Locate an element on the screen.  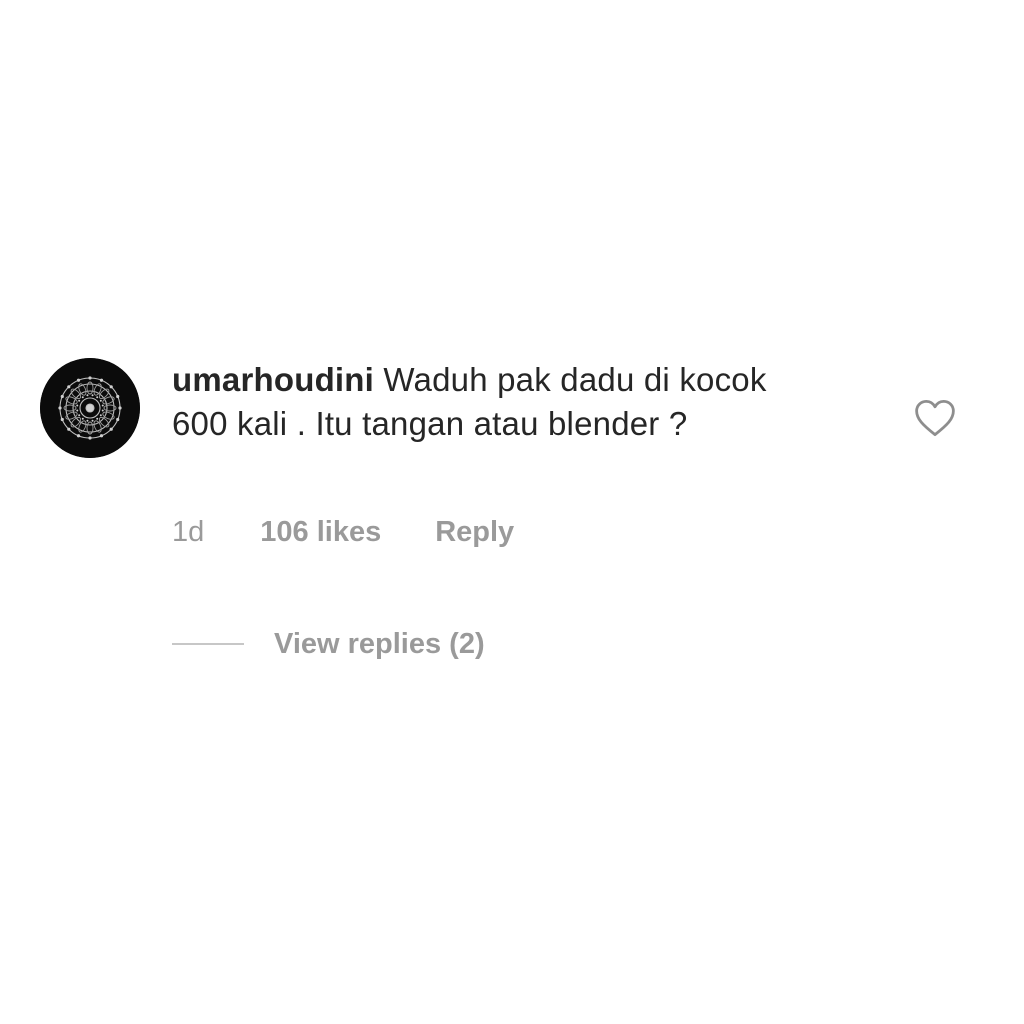
comment-likes-count: 106 likes is located at coordinates (320, 532).